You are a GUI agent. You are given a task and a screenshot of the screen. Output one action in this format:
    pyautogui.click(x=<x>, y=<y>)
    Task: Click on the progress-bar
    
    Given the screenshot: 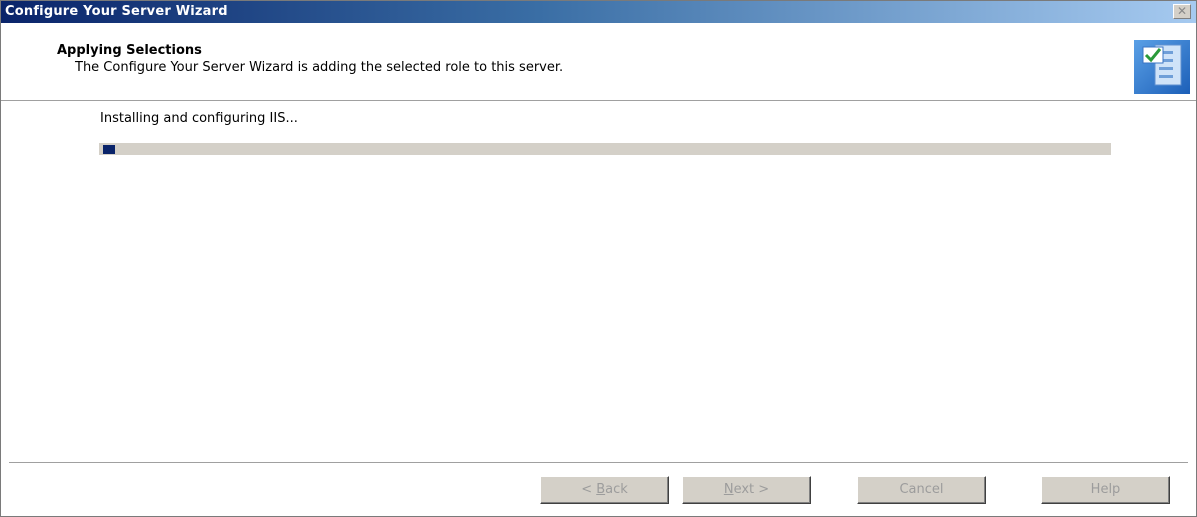 What is the action you would take?
    pyautogui.click(x=605, y=149)
    